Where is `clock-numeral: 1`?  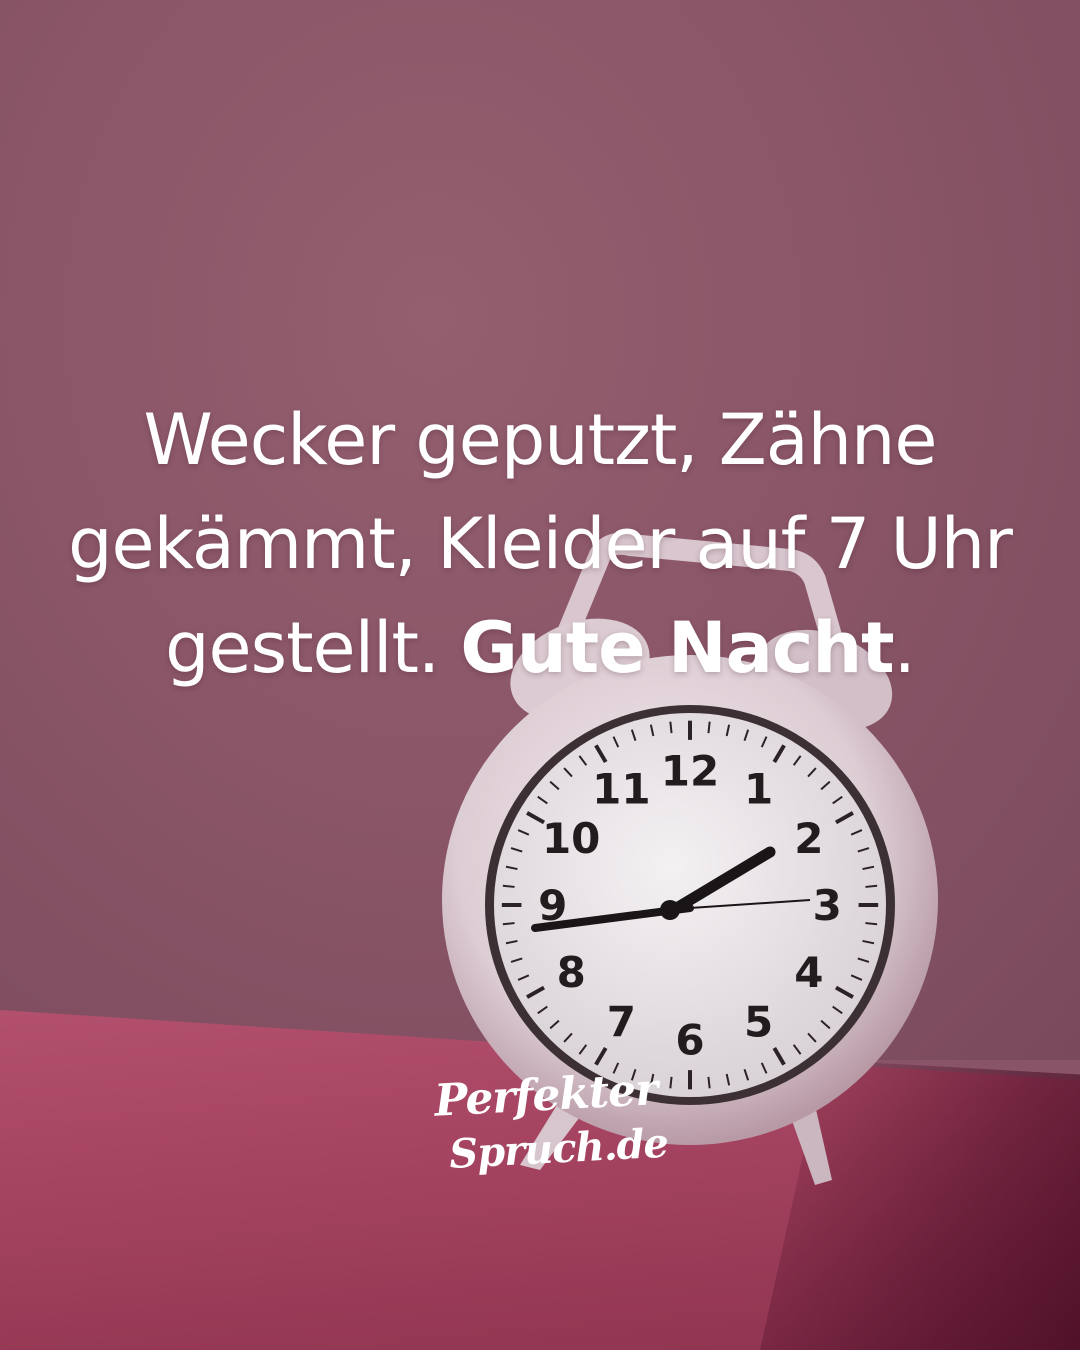 clock-numeral: 1 is located at coordinates (758, 789).